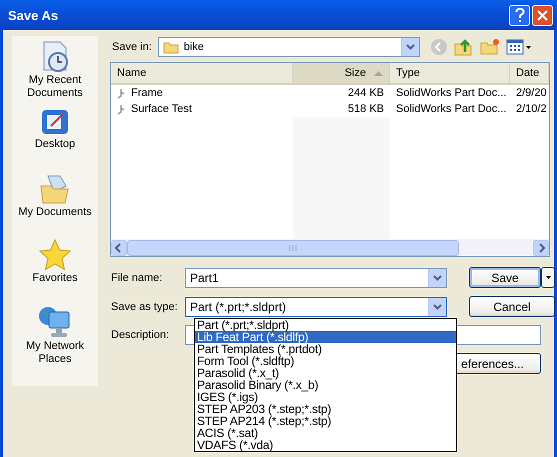 Image resolution: width=557 pixels, height=457 pixels. I want to click on places-item: My Recent Documents, so click(55, 70).